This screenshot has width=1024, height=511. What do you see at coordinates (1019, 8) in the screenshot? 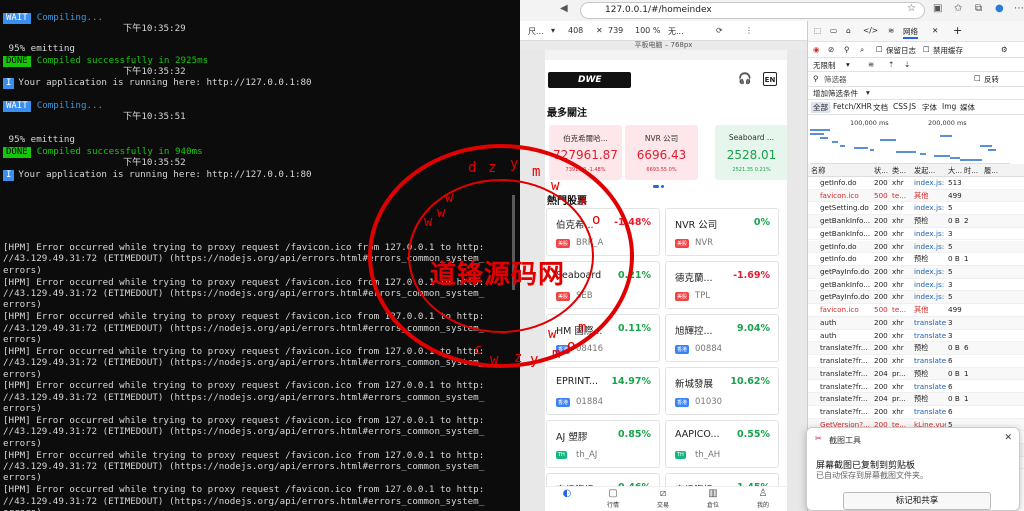
I see `more-icon: ⋯` at bounding box center [1019, 8].